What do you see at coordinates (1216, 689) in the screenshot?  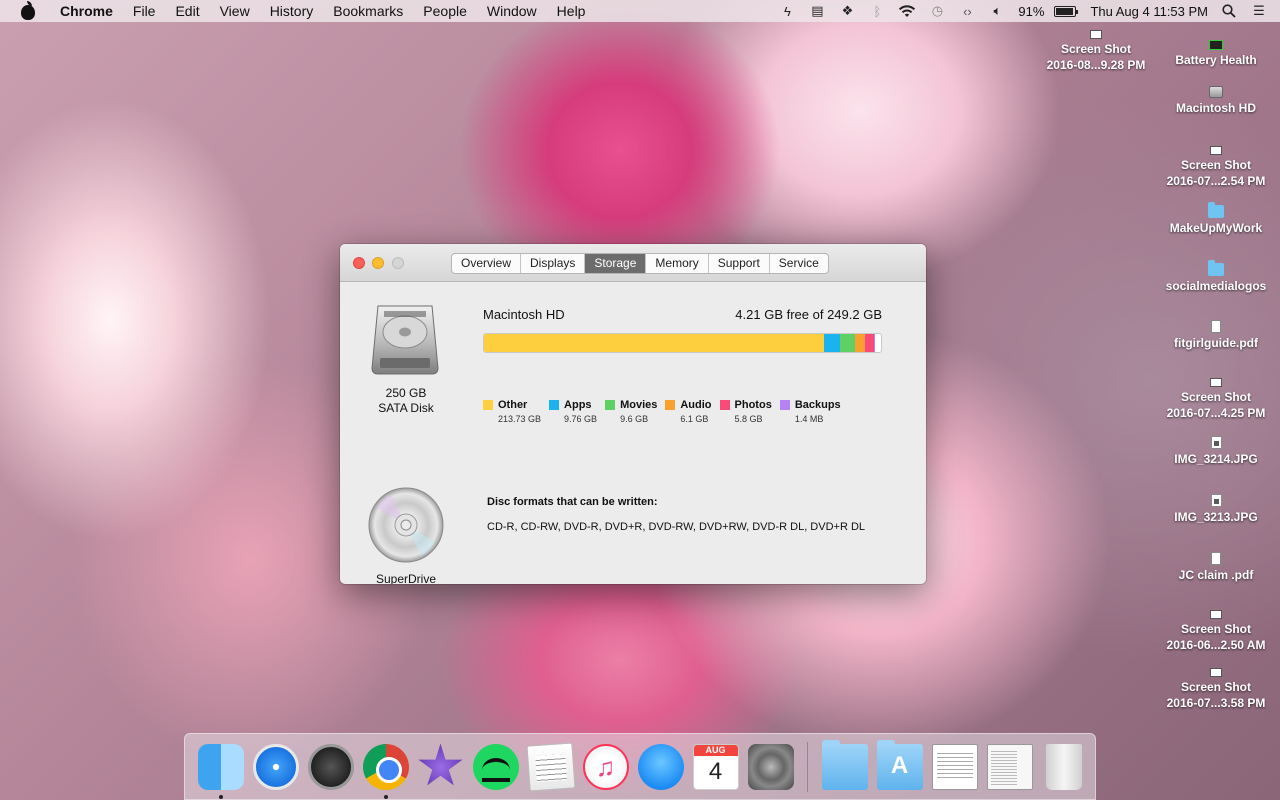 I see `desktop-icon-screenshot: Screen Shot 2016-07...3.58 PM` at bounding box center [1216, 689].